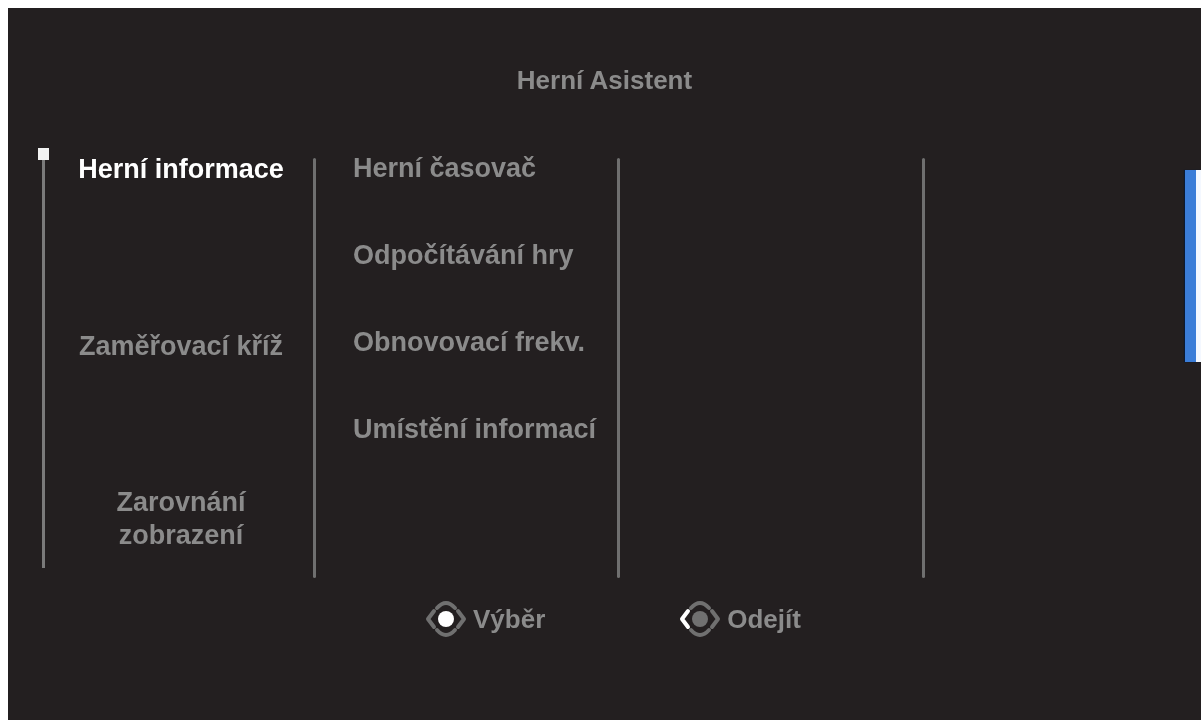  I want to click on menu-option: Odpočítávání hry, so click(463, 255).